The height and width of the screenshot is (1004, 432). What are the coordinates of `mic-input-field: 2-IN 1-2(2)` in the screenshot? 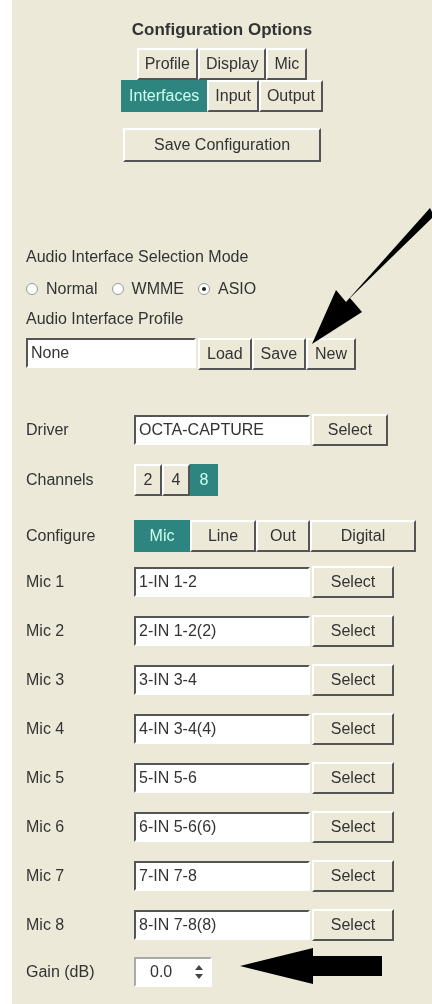 It's located at (222, 631).